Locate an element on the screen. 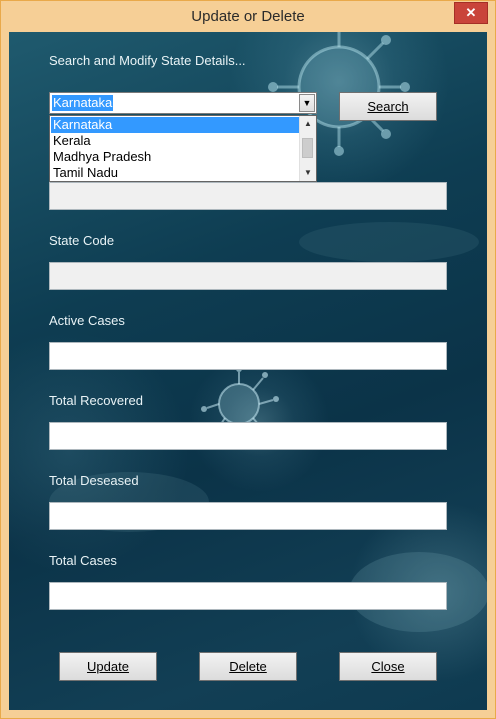 This screenshot has height=719, width=496. state-code-field is located at coordinates (248, 276).